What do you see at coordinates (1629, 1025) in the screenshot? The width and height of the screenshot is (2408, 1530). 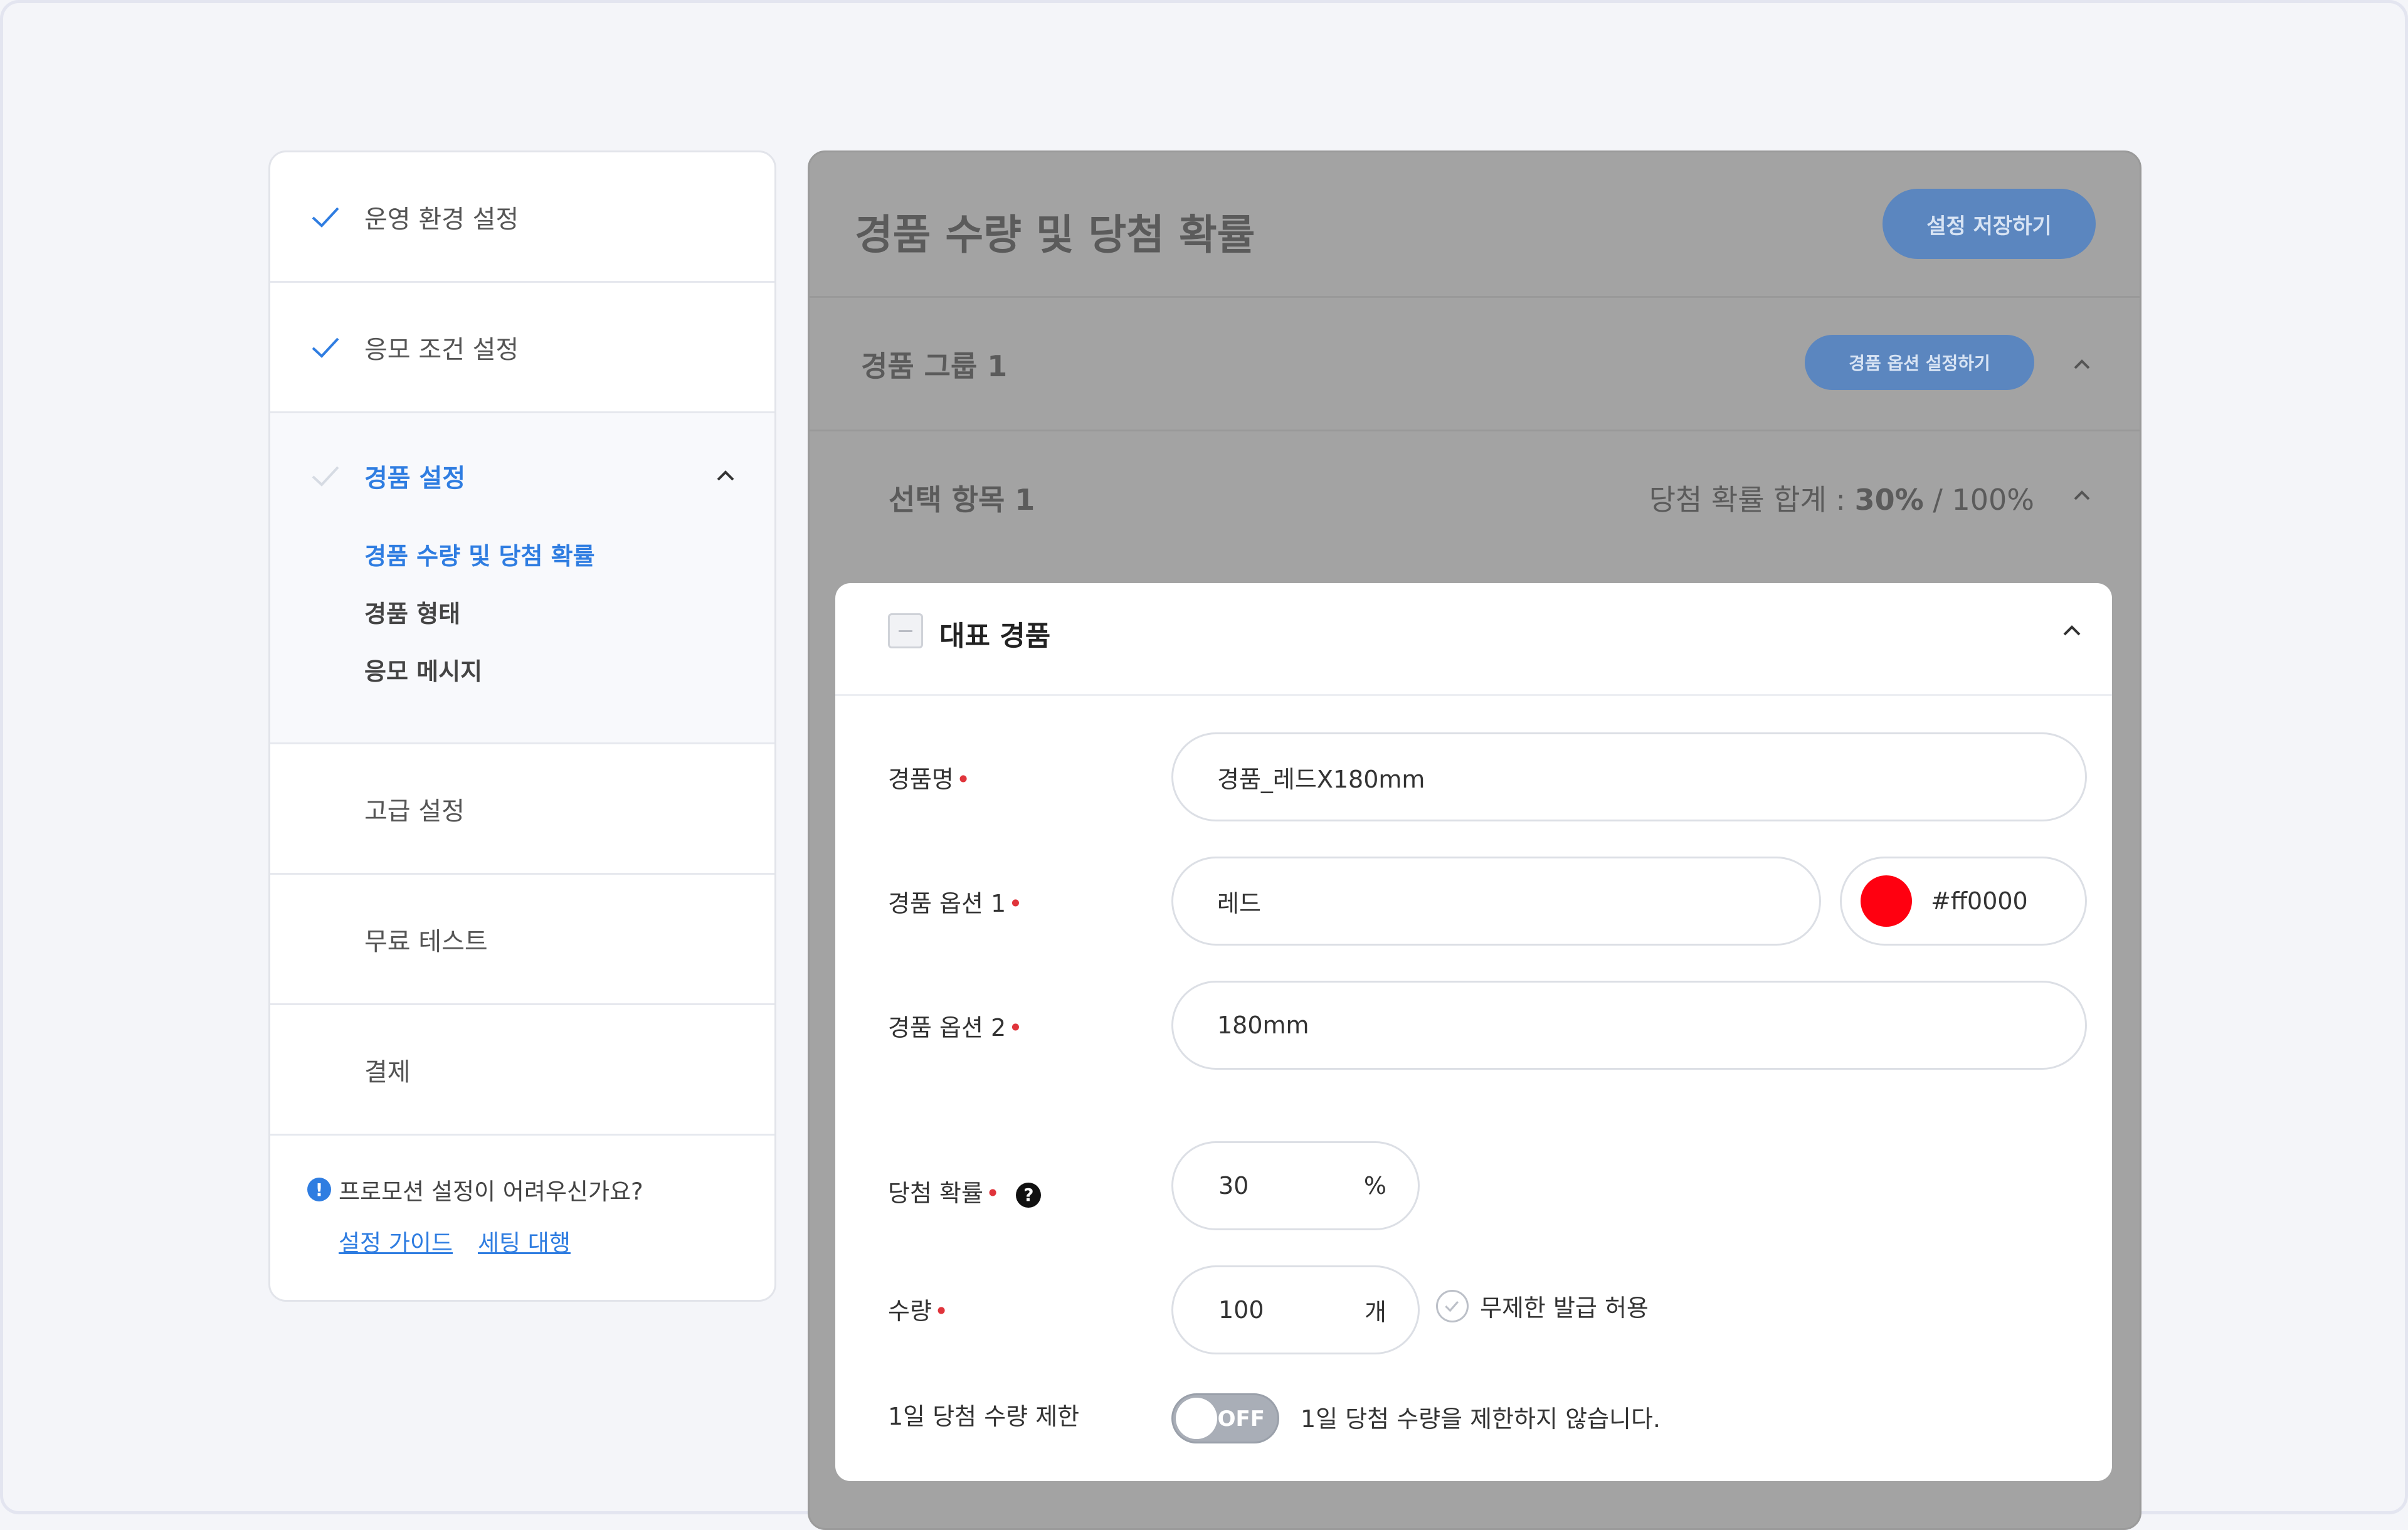 I see `prize-option2-input: 180mm` at bounding box center [1629, 1025].